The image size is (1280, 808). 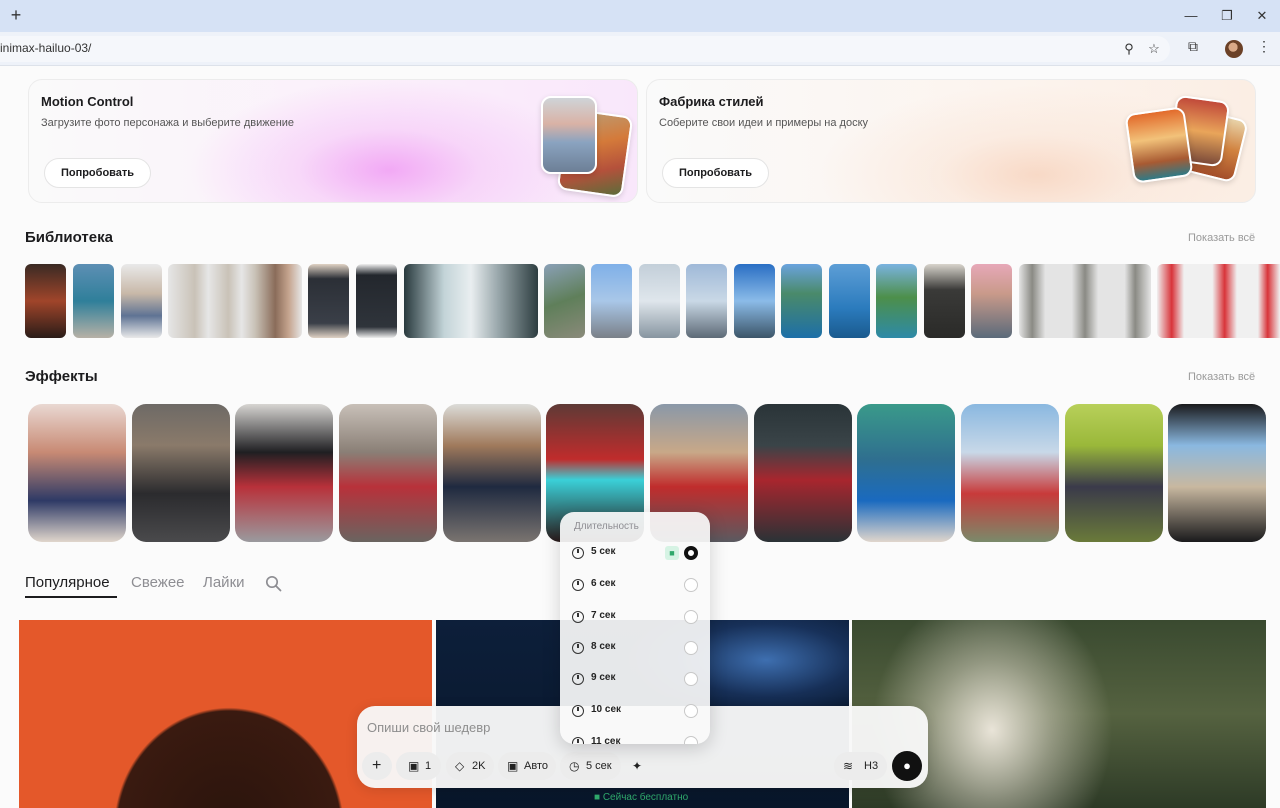 What do you see at coordinates (691, 553) in the screenshot?
I see `radio-selected` at bounding box center [691, 553].